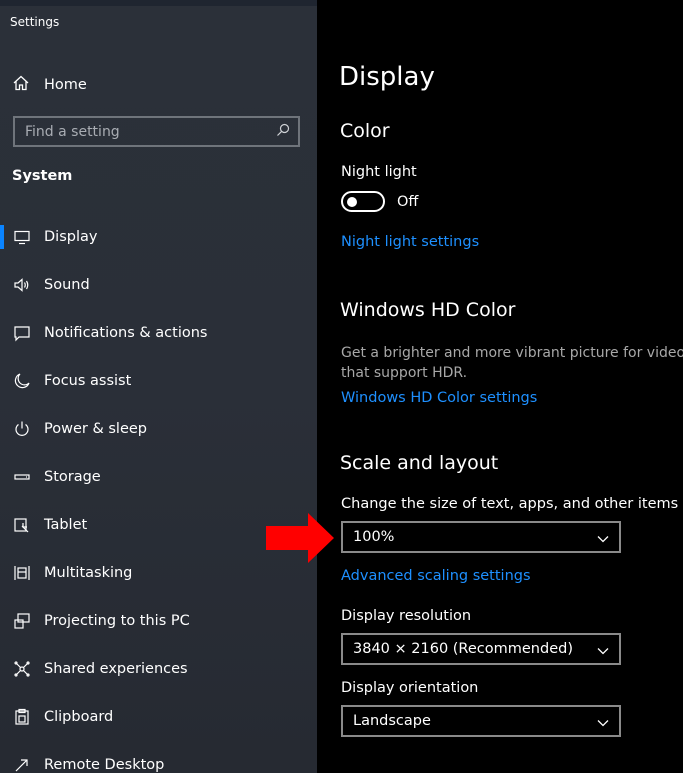  I want to click on scale-dropdown: 100%, so click(481, 537).